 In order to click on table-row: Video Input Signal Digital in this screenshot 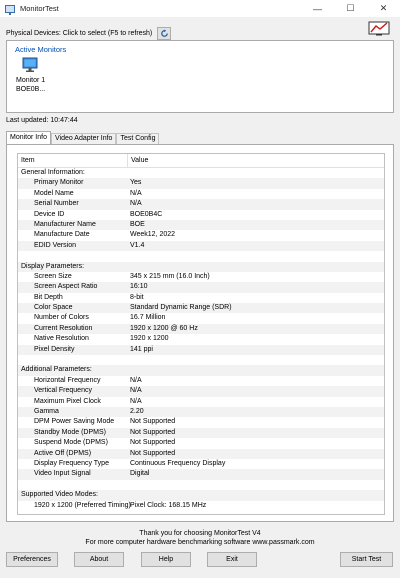, I will do `click(201, 474)`.